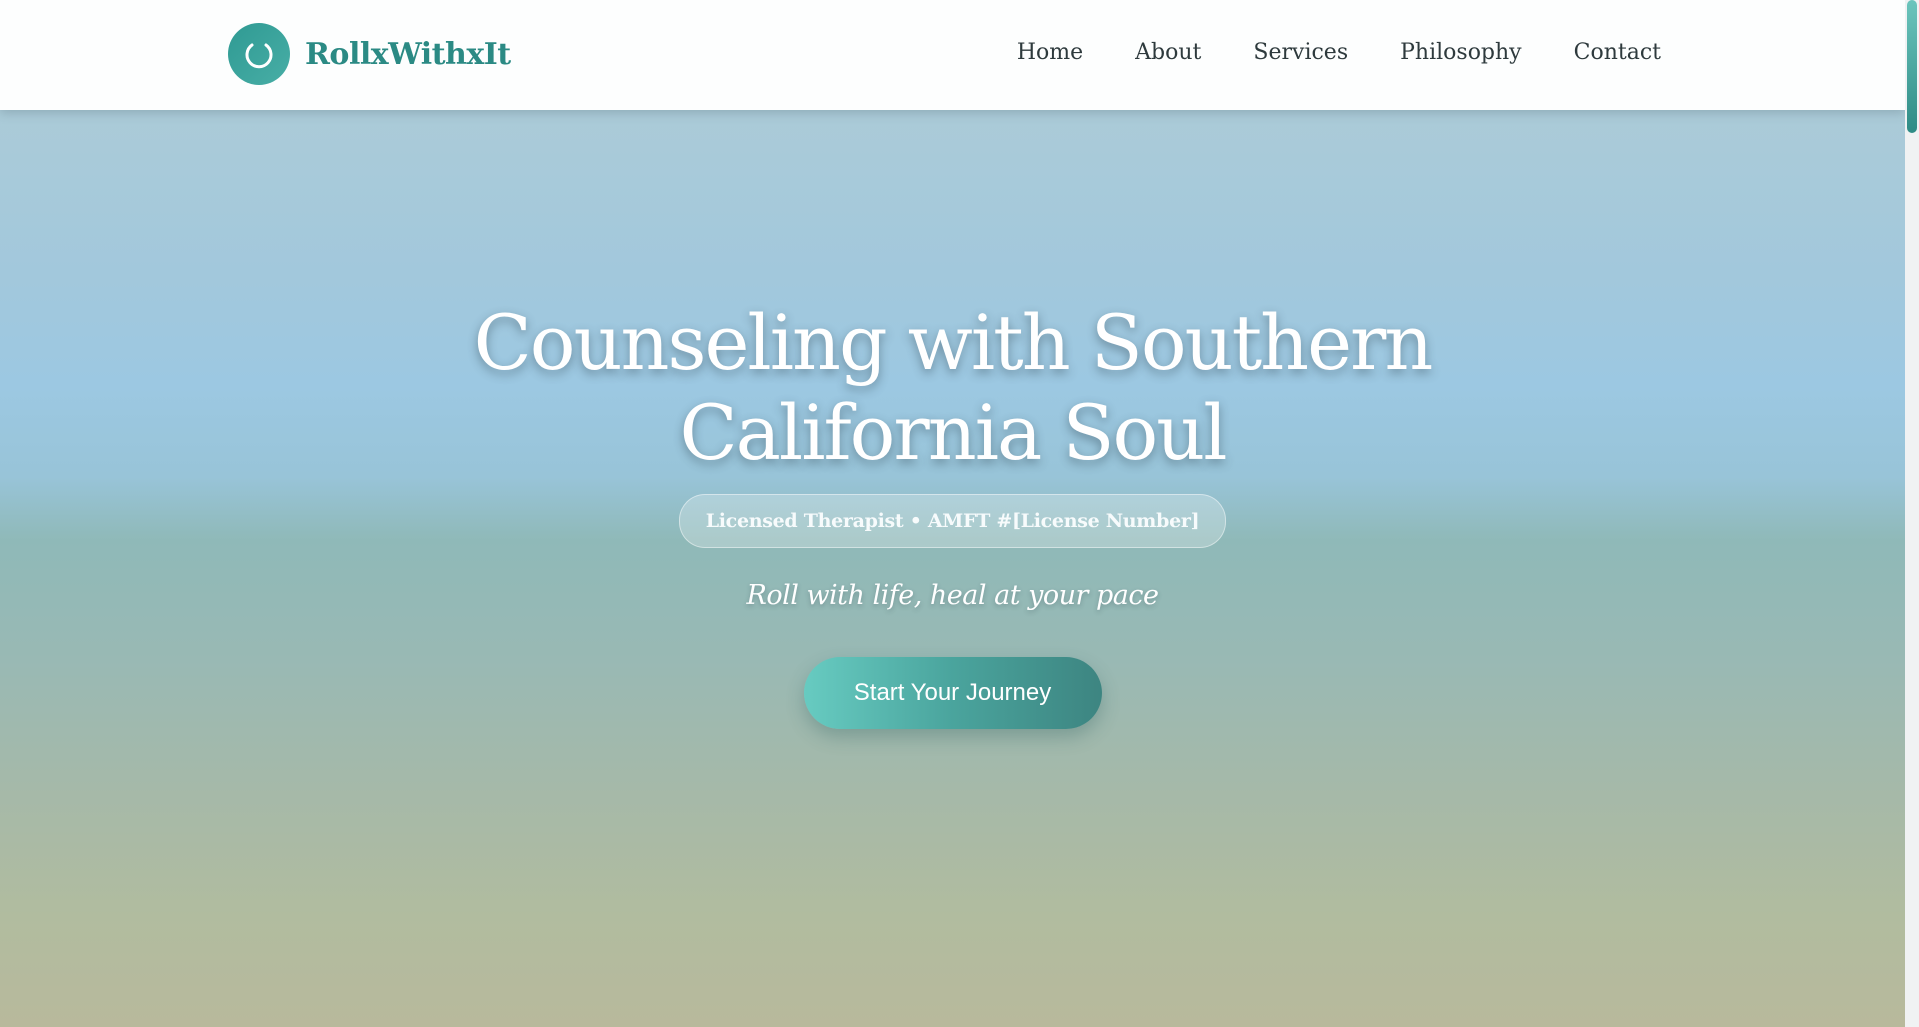 This screenshot has height=1027, width=1919. I want to click on main-nav: Home About Services Philosophy Contact, so click(1339, 53).